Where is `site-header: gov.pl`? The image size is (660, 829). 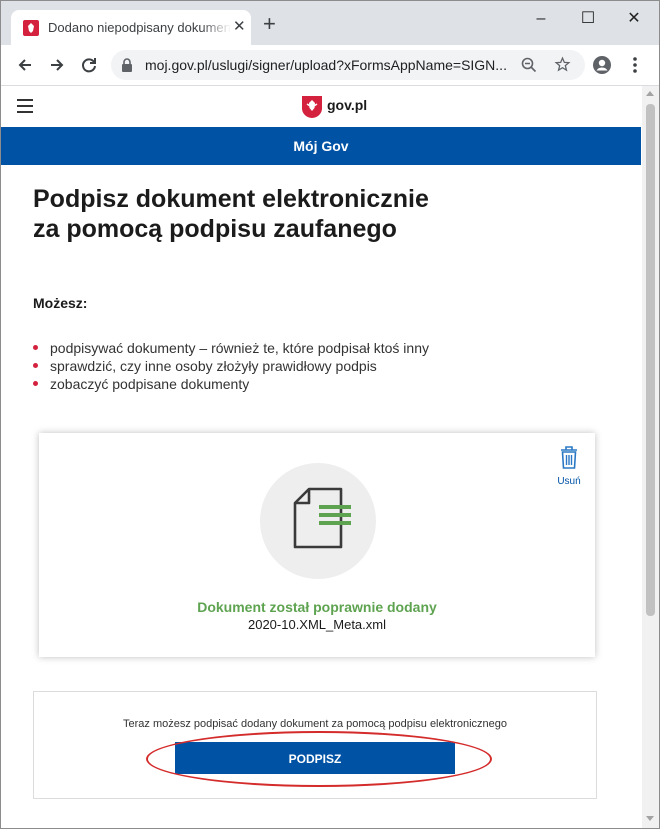 site-header: gov.pl is located at coordinates (321, 106).